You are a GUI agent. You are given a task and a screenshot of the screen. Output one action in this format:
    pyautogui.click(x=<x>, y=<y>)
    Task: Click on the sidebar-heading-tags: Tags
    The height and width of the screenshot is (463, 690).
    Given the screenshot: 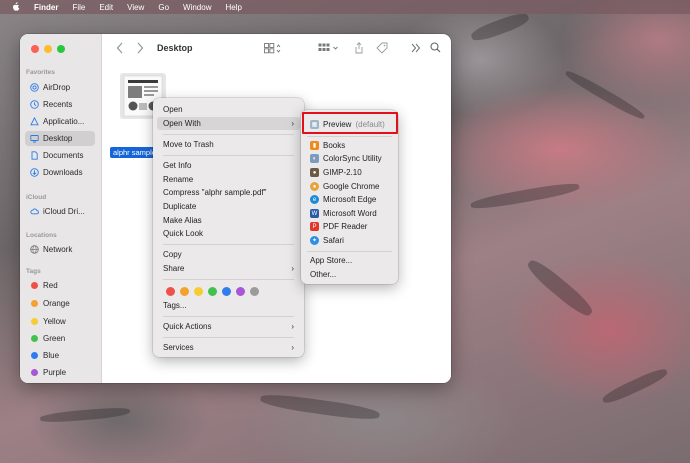 What is the action you would take?
    pyautogui.click(x=33, y=271)
    